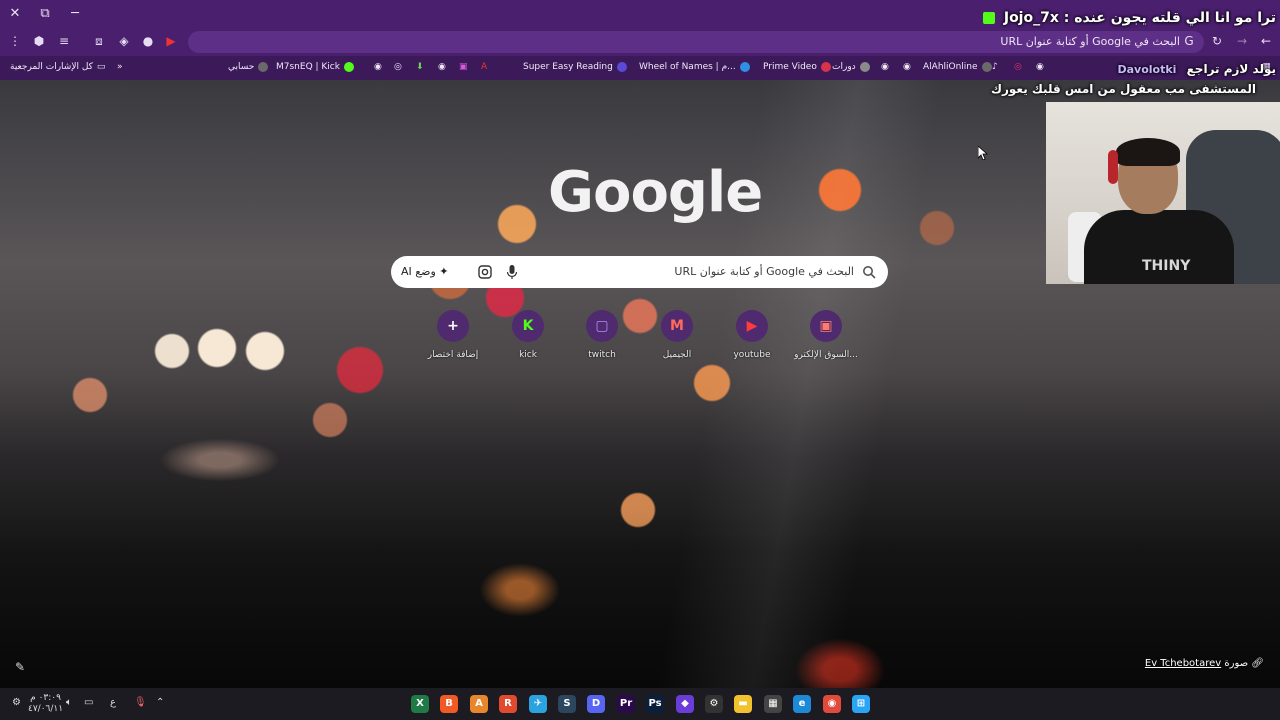 Image resolution: width=1280 pixels, height=720 pixels. Describe the element at coordinates (101, 67) in the screenshot. I see `folder-icon: ▭` at that location.